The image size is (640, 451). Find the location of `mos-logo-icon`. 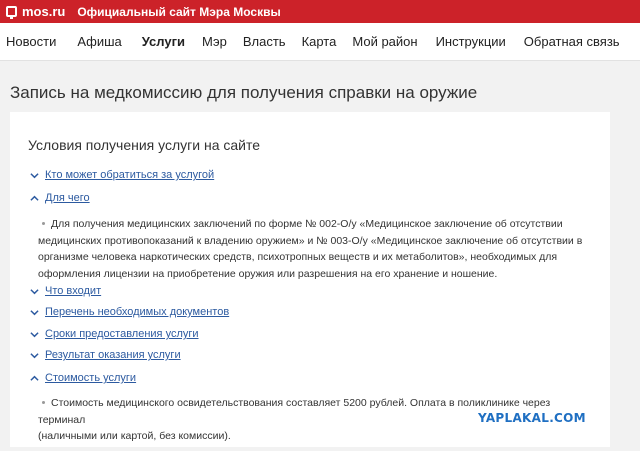

mos-logo-icon is located at coordinates (11, 12).